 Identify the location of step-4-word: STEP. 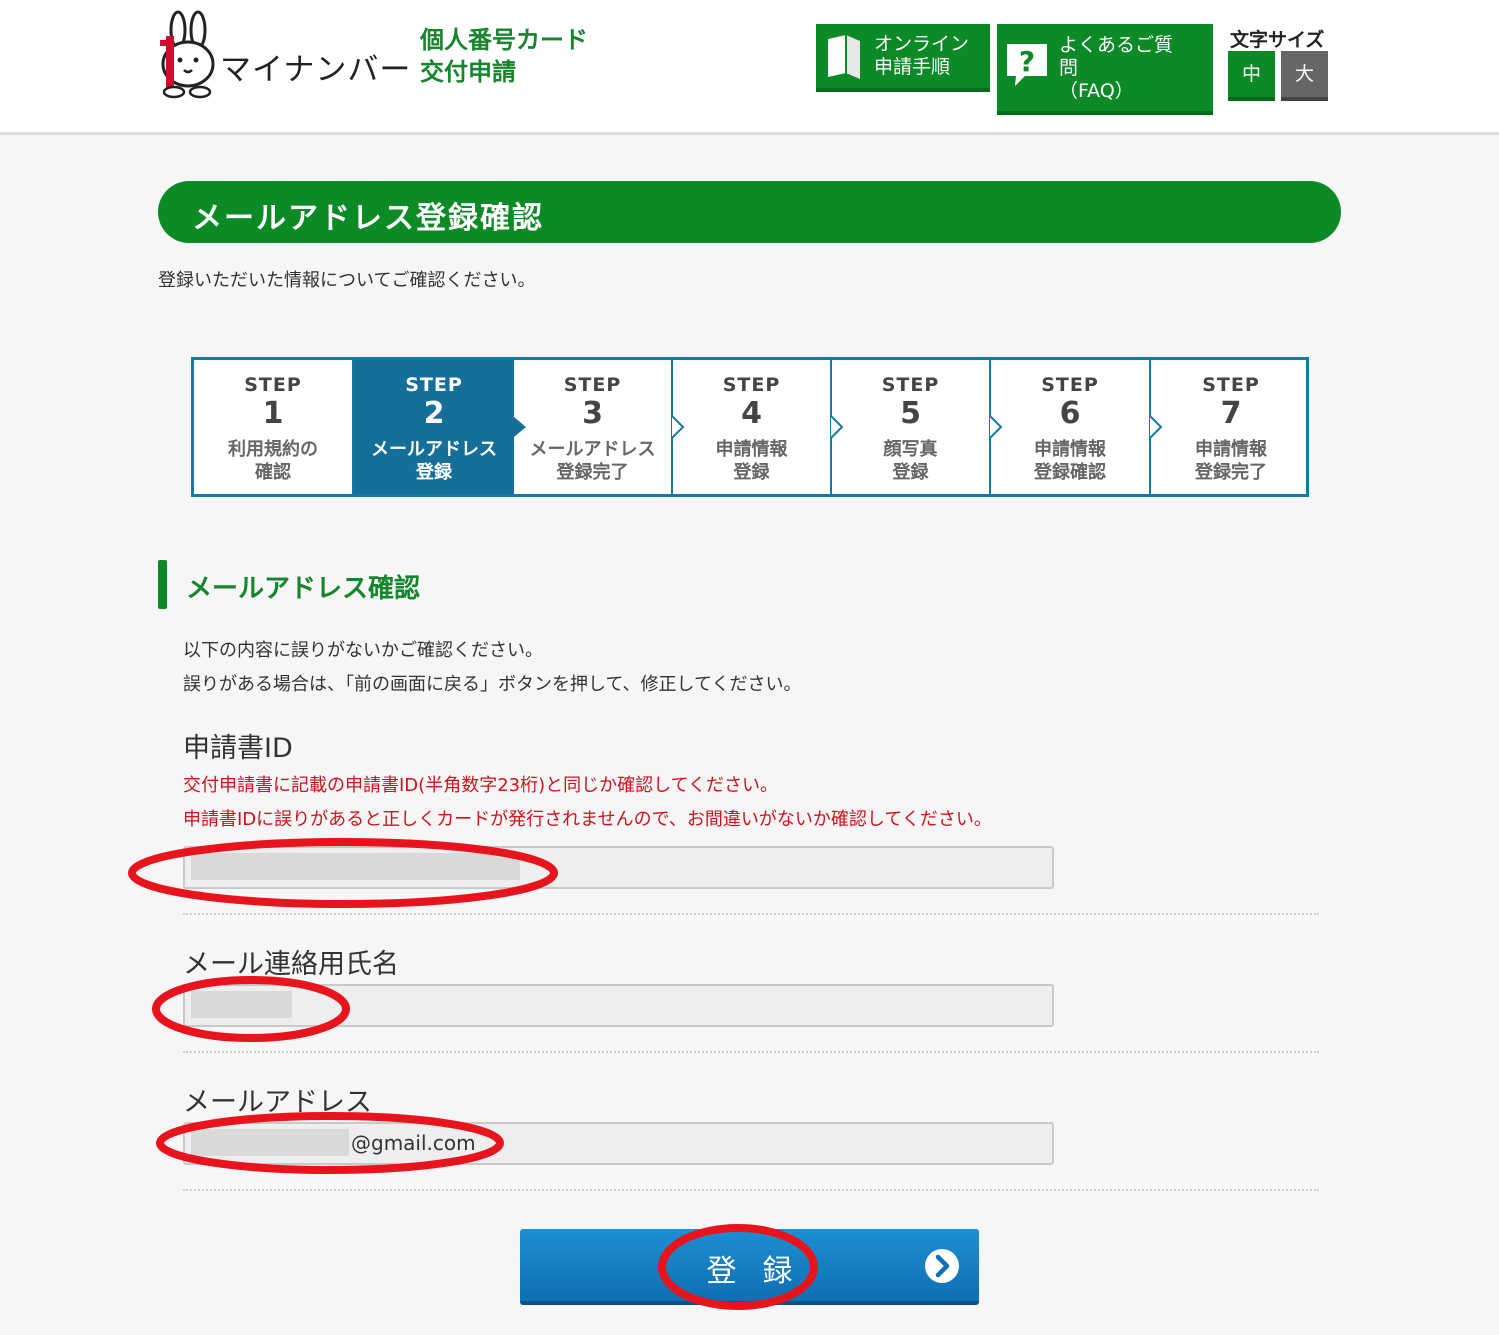
(751, 385).